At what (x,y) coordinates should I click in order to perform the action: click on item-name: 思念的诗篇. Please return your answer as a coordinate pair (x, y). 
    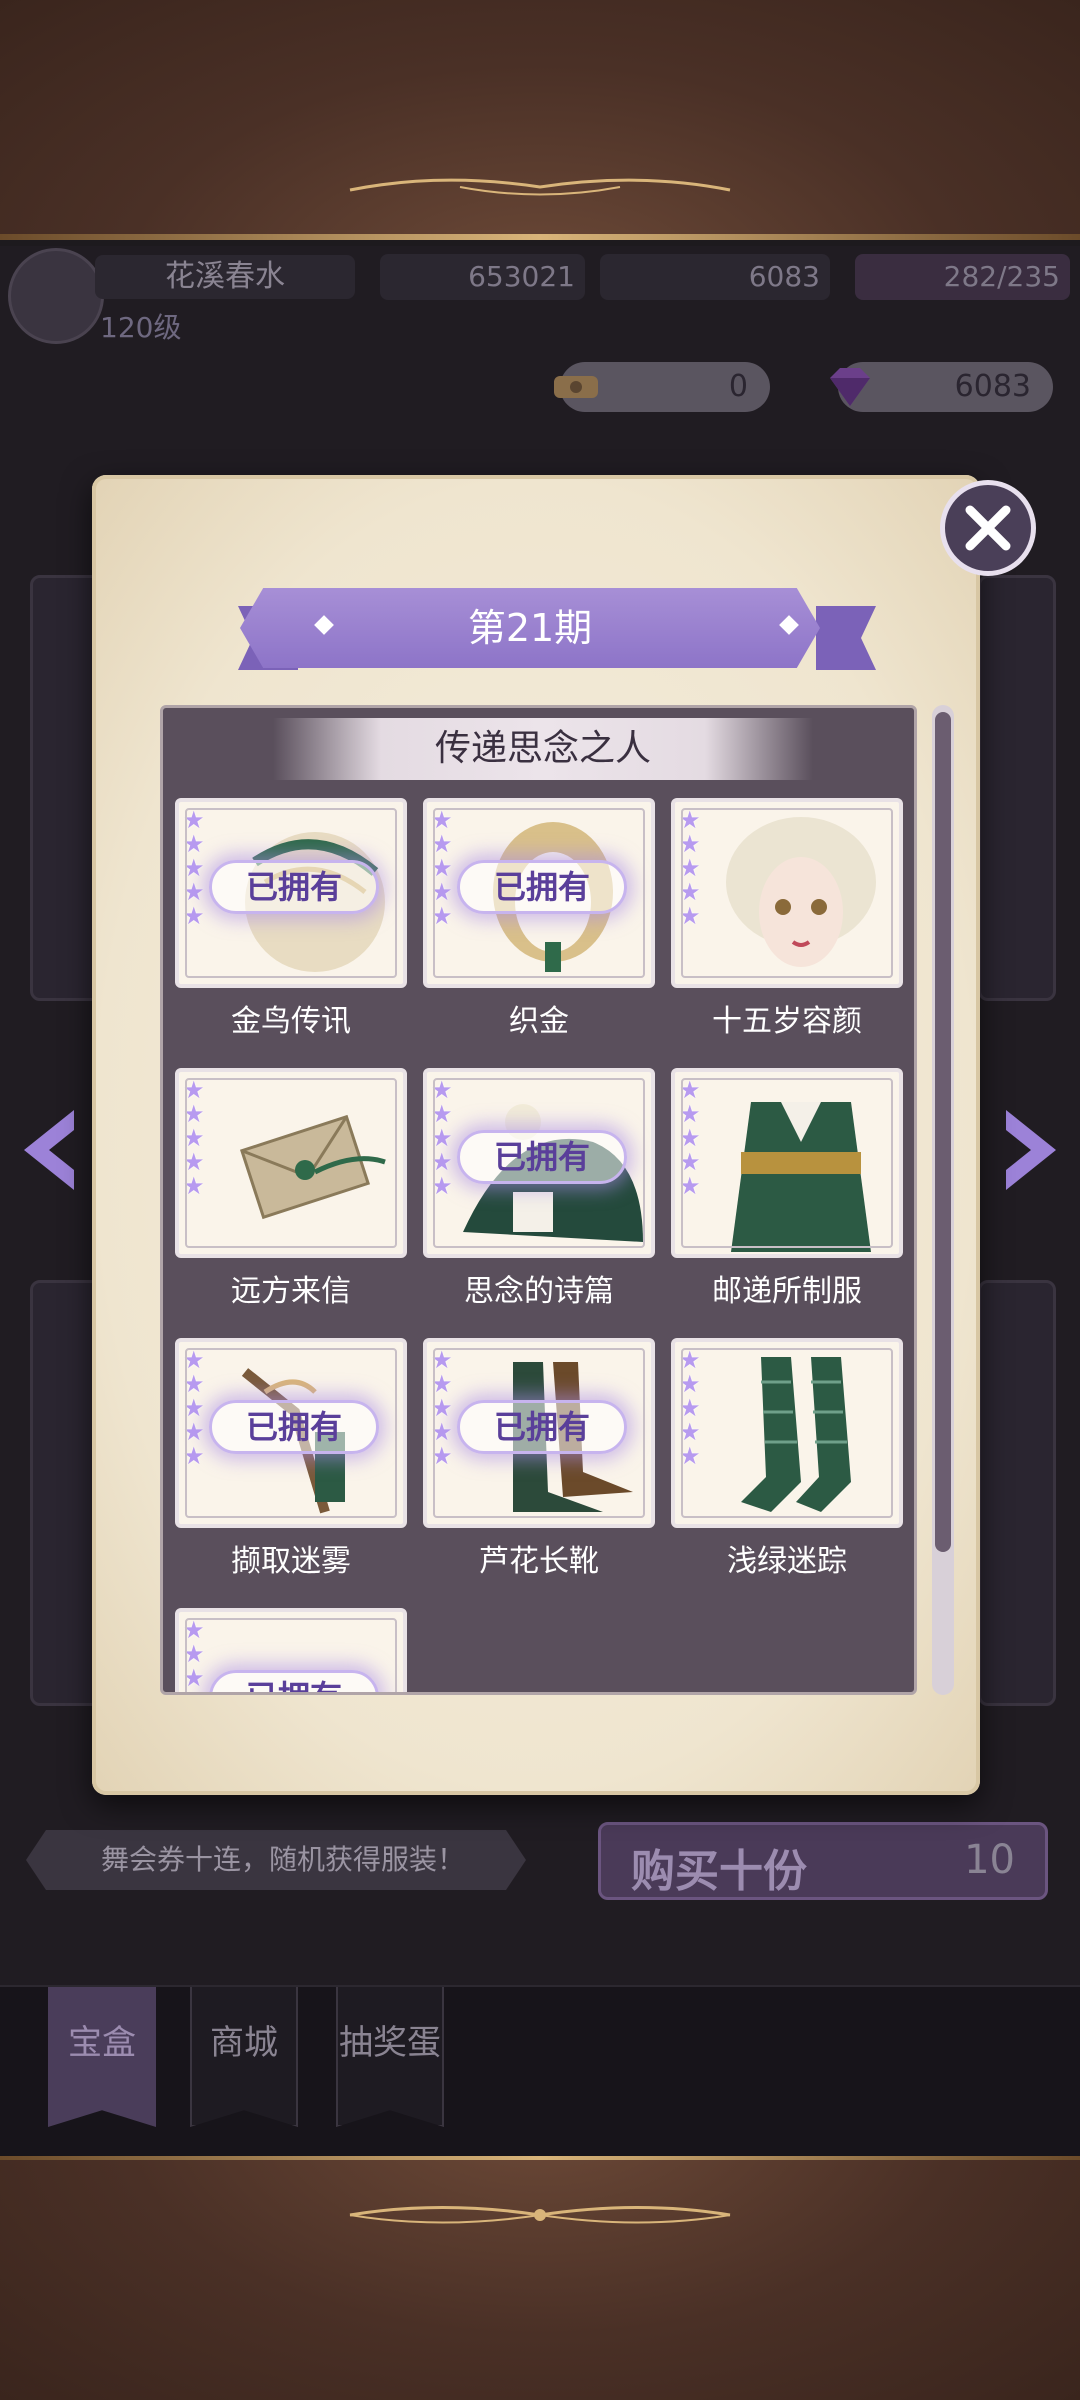
    Looking at the image, I should click on (539, 1291).